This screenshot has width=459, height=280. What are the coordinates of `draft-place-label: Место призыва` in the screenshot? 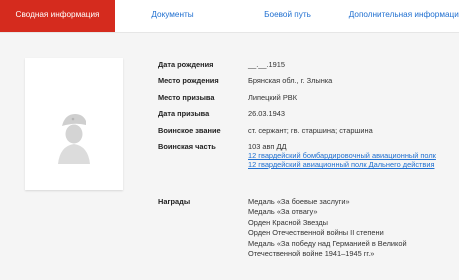 It's located at (186, 97).